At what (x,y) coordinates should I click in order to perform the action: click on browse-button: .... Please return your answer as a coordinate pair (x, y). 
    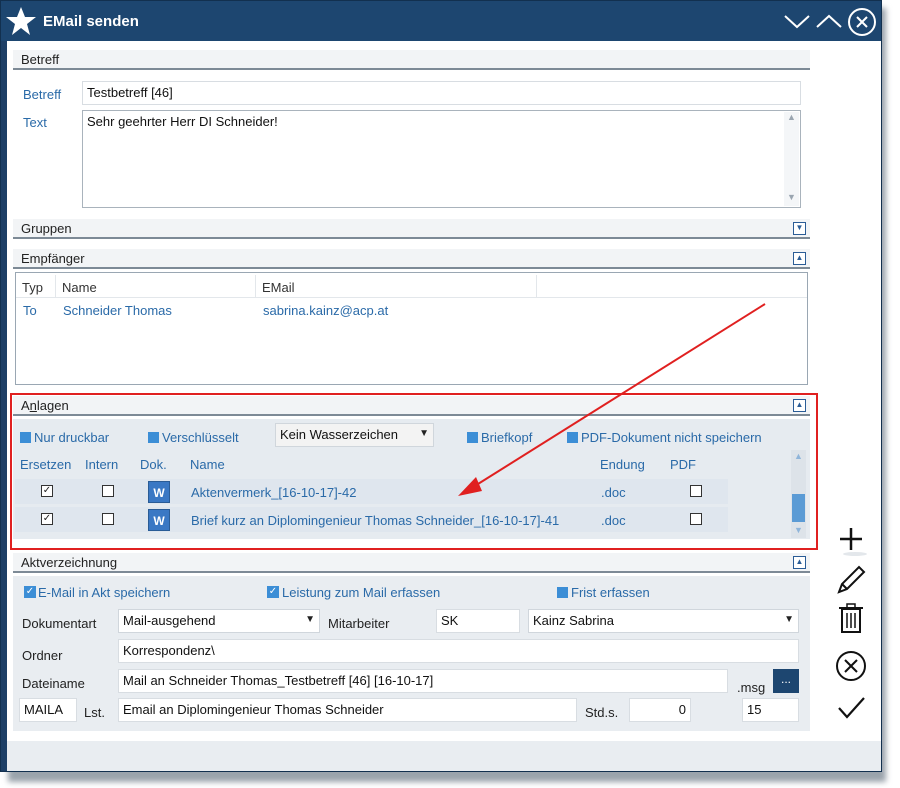
    Looking at the image, I should click on (786, 681).